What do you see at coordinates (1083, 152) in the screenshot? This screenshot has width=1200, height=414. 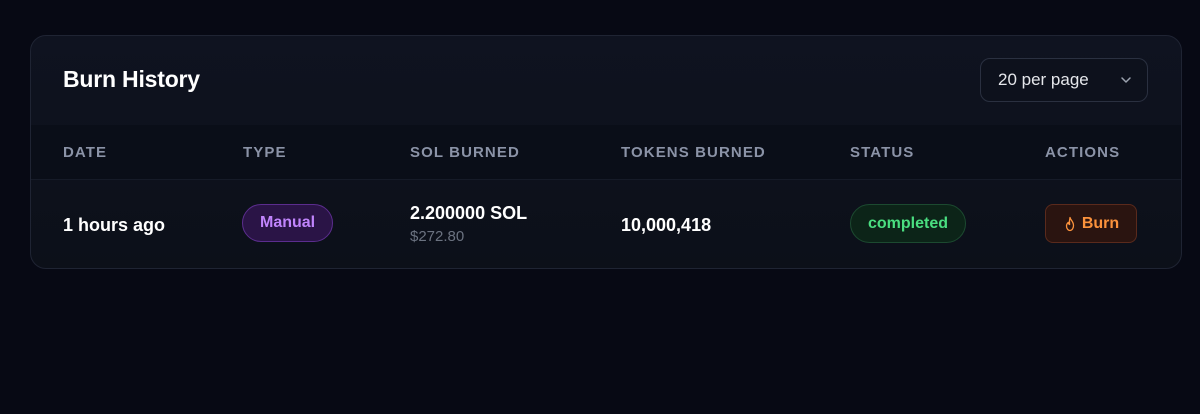 I see `column-header-actions: ACTIONS` at bounding box center [1083, 152].